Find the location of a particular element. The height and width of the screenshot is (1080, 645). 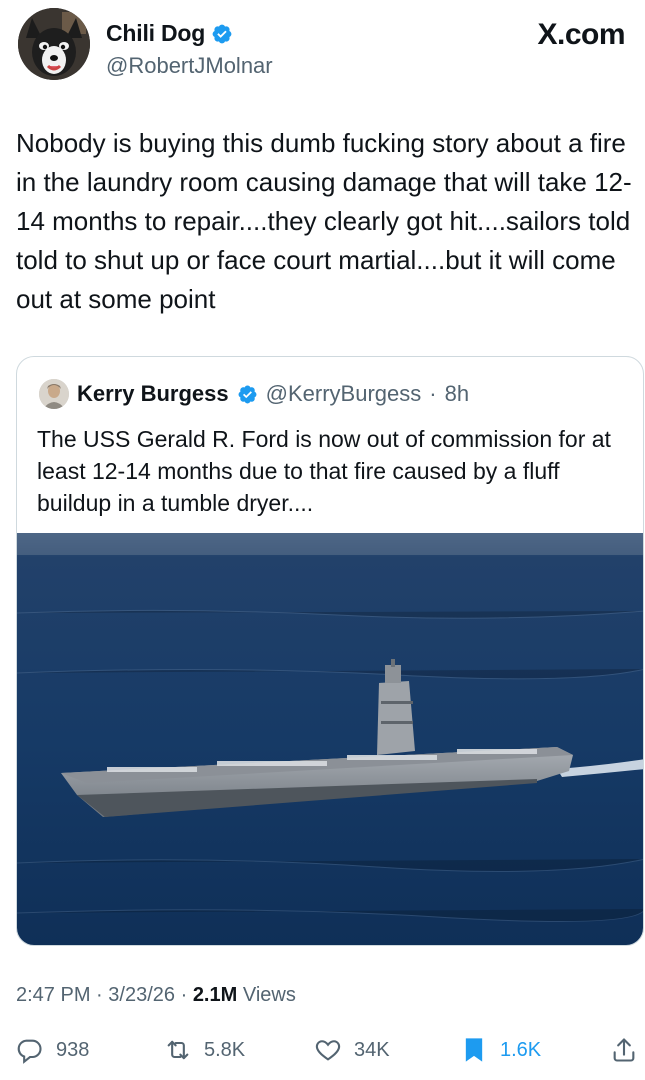

quoted-timestamp: 8h is located at coordinates (457, 394).